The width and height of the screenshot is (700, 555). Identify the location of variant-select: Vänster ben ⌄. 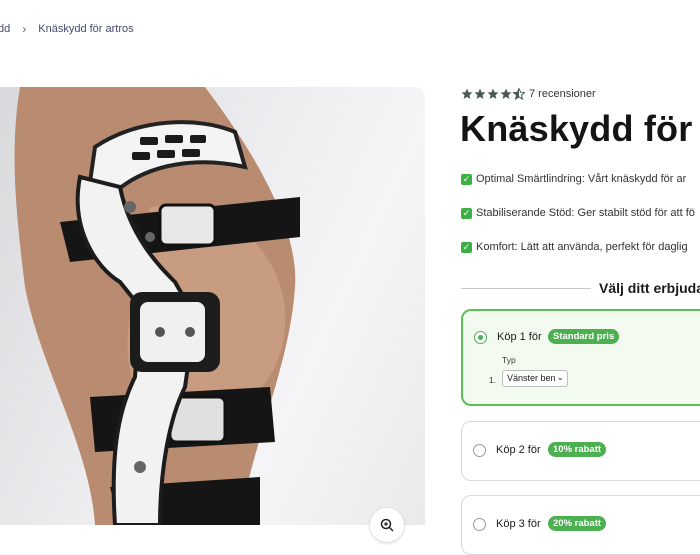
(535, 378).